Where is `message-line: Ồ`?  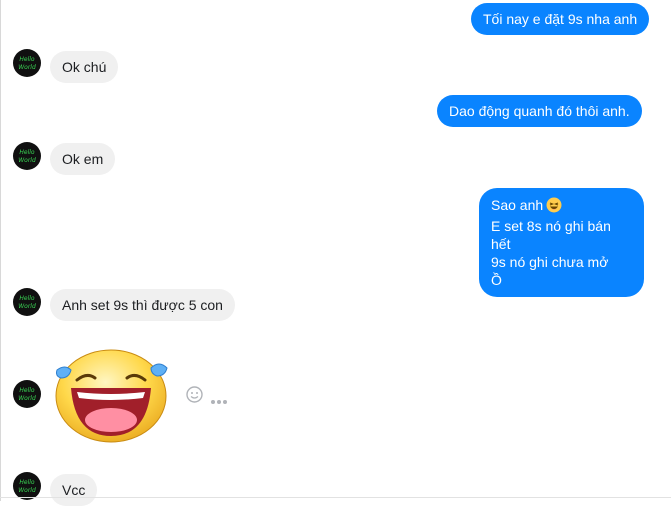
message-line: Ồ is located at coordinates (496, 280).